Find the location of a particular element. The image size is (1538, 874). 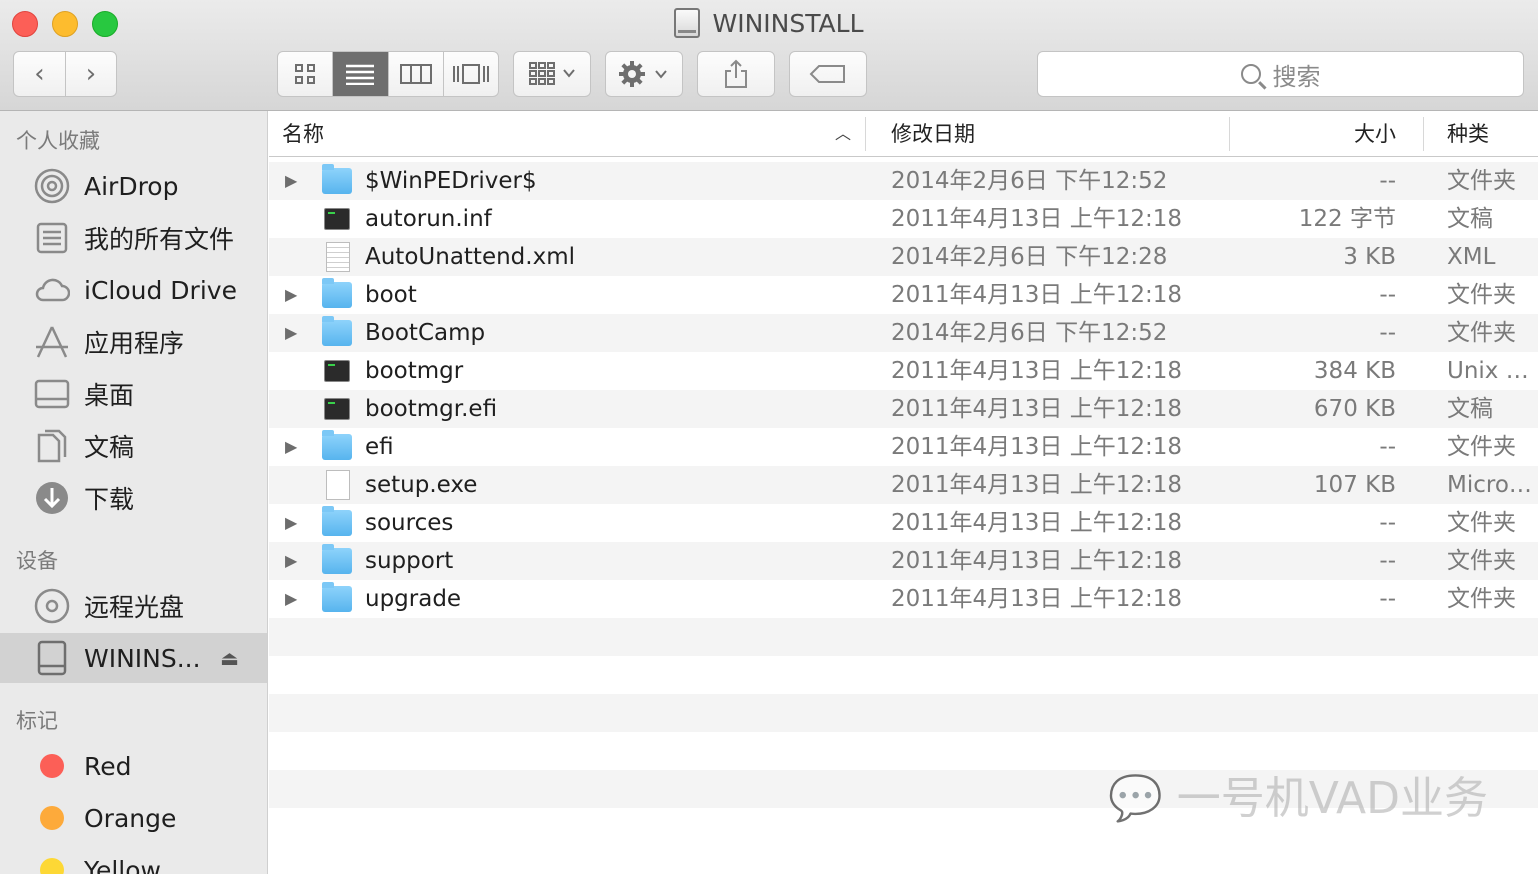

text-document-icon is located at coordinates (338, 257).